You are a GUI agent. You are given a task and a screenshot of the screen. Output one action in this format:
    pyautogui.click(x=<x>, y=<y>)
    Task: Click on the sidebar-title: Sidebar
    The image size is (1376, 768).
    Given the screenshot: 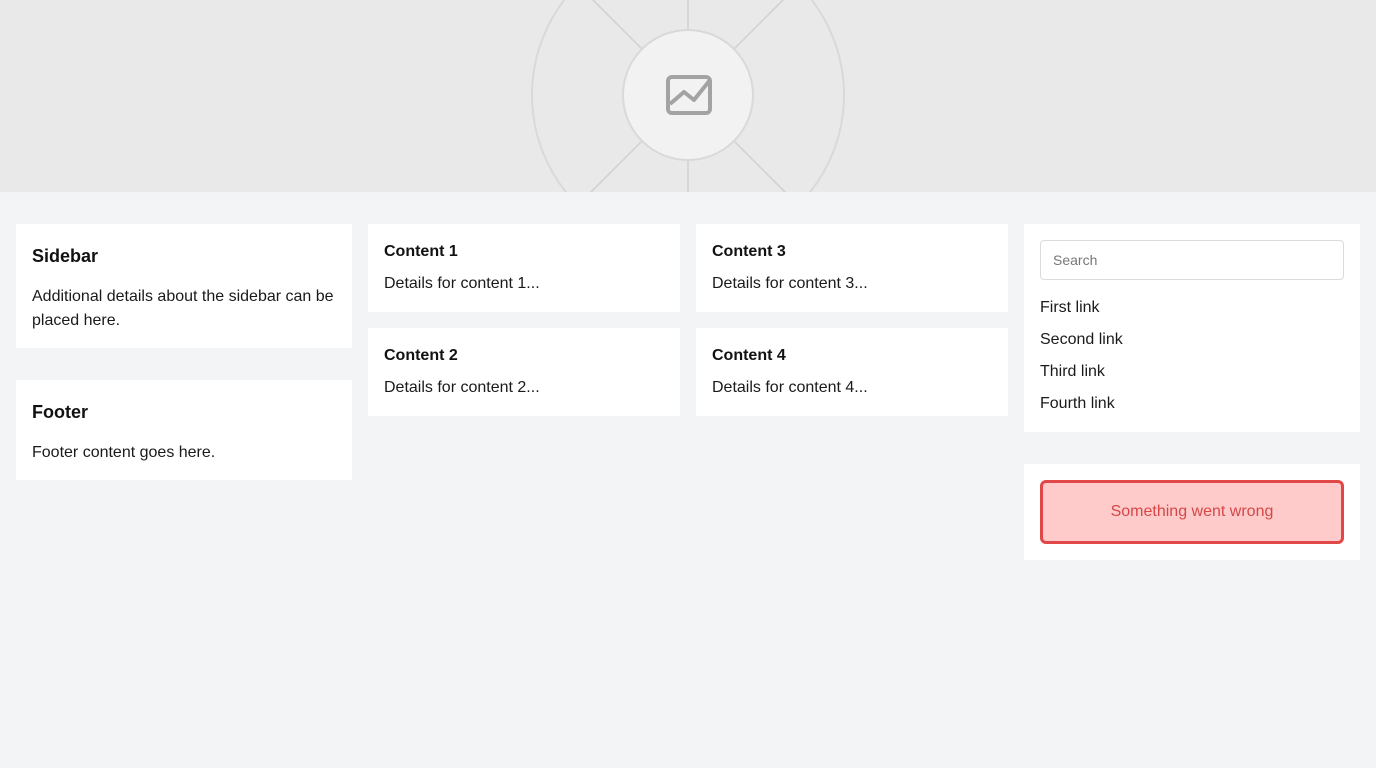 What is the action you would take?
    pyautogui.click(x=65, y=256)
    